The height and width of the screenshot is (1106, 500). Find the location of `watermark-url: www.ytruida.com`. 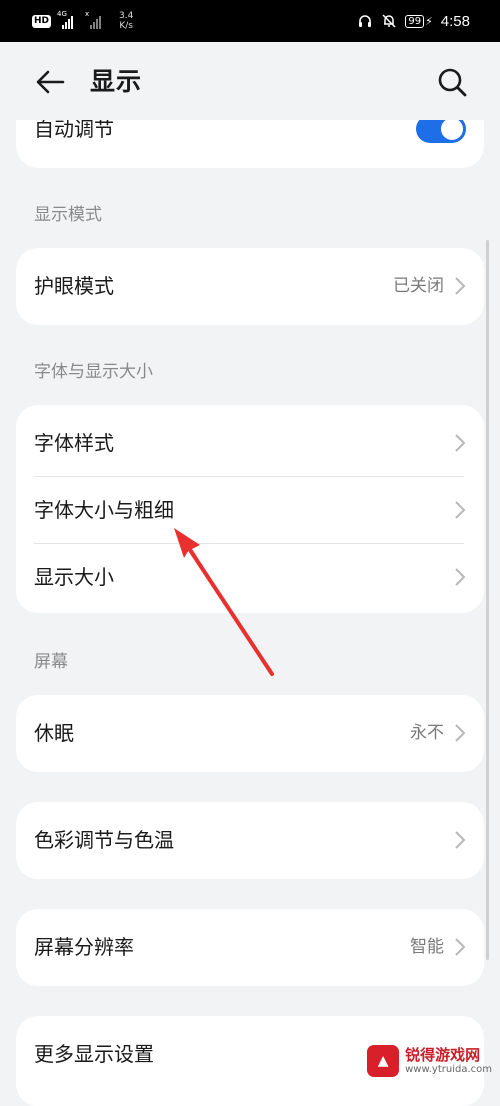

watermark-url: www.ytruida.com is located at coordinates (448, 1069).